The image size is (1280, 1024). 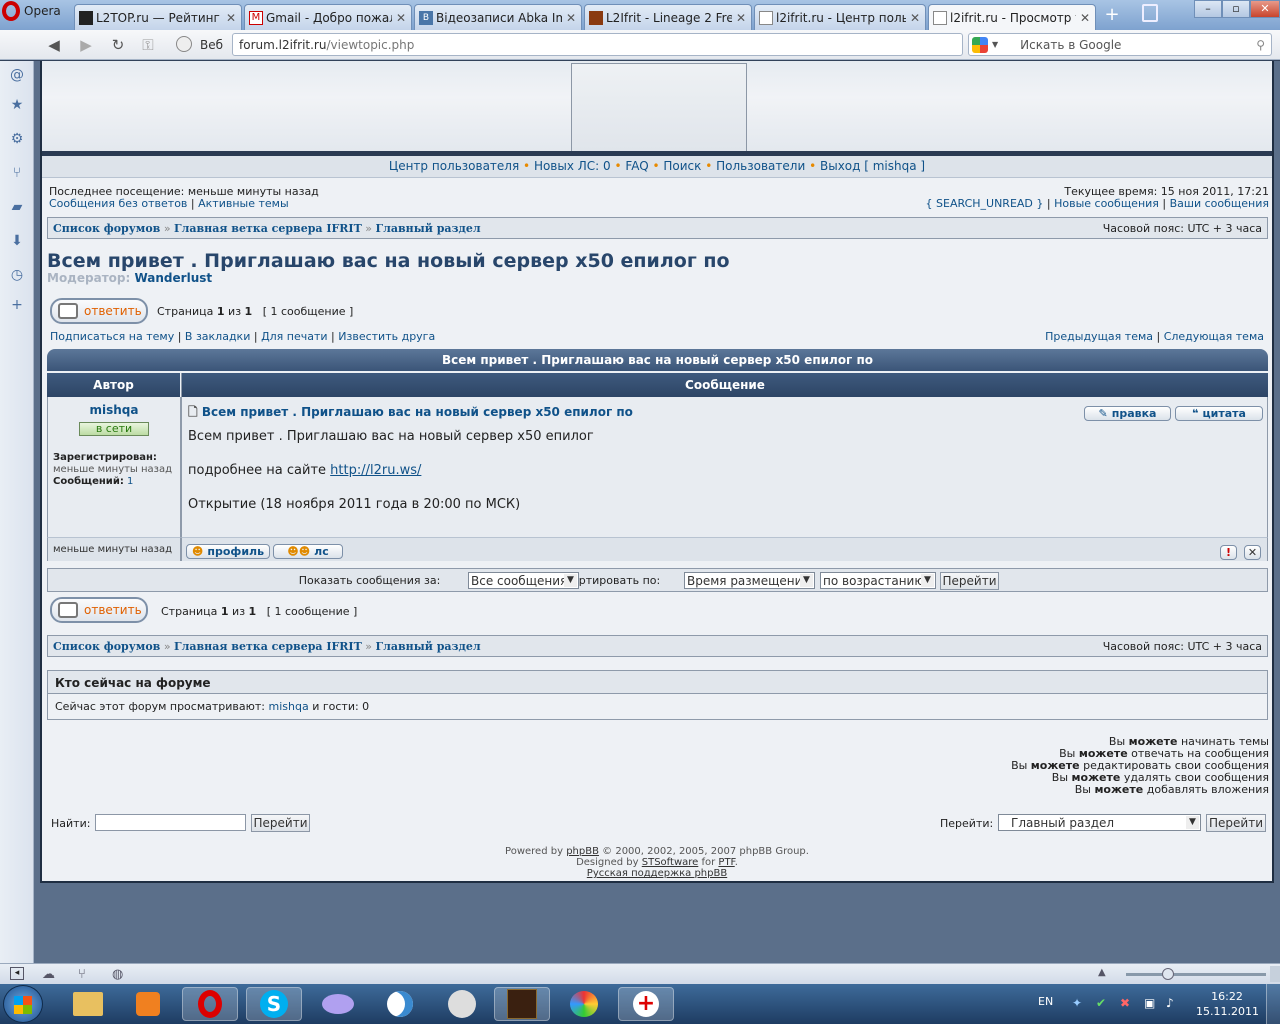 What do you see at coordinates (17, 207) in the screenshot?
I see `notes-icon: ▰` at bounding box center [17, 207].